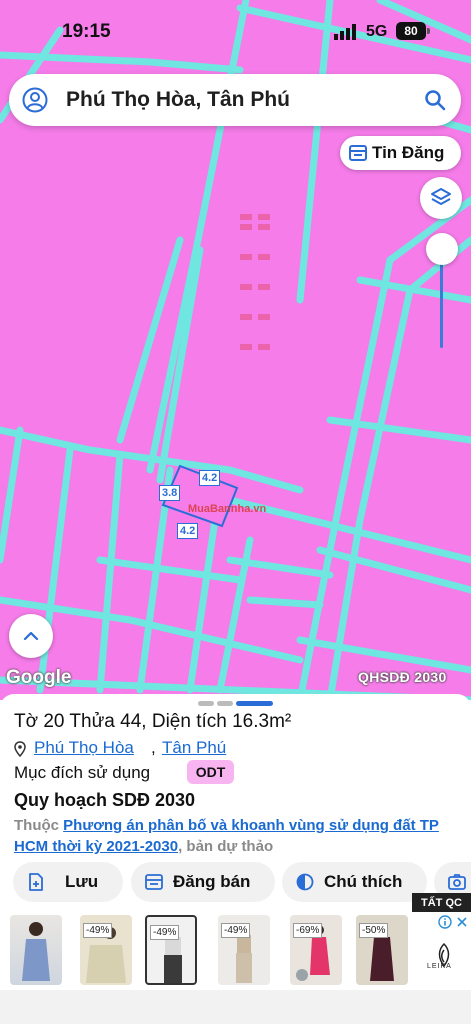 This screenshot has width=471, height=1024. What do you see at coordinates (441, 903) in the screenshot?
I see `hide-ads-button: TẤT QC` at bounding box center [441, 903].